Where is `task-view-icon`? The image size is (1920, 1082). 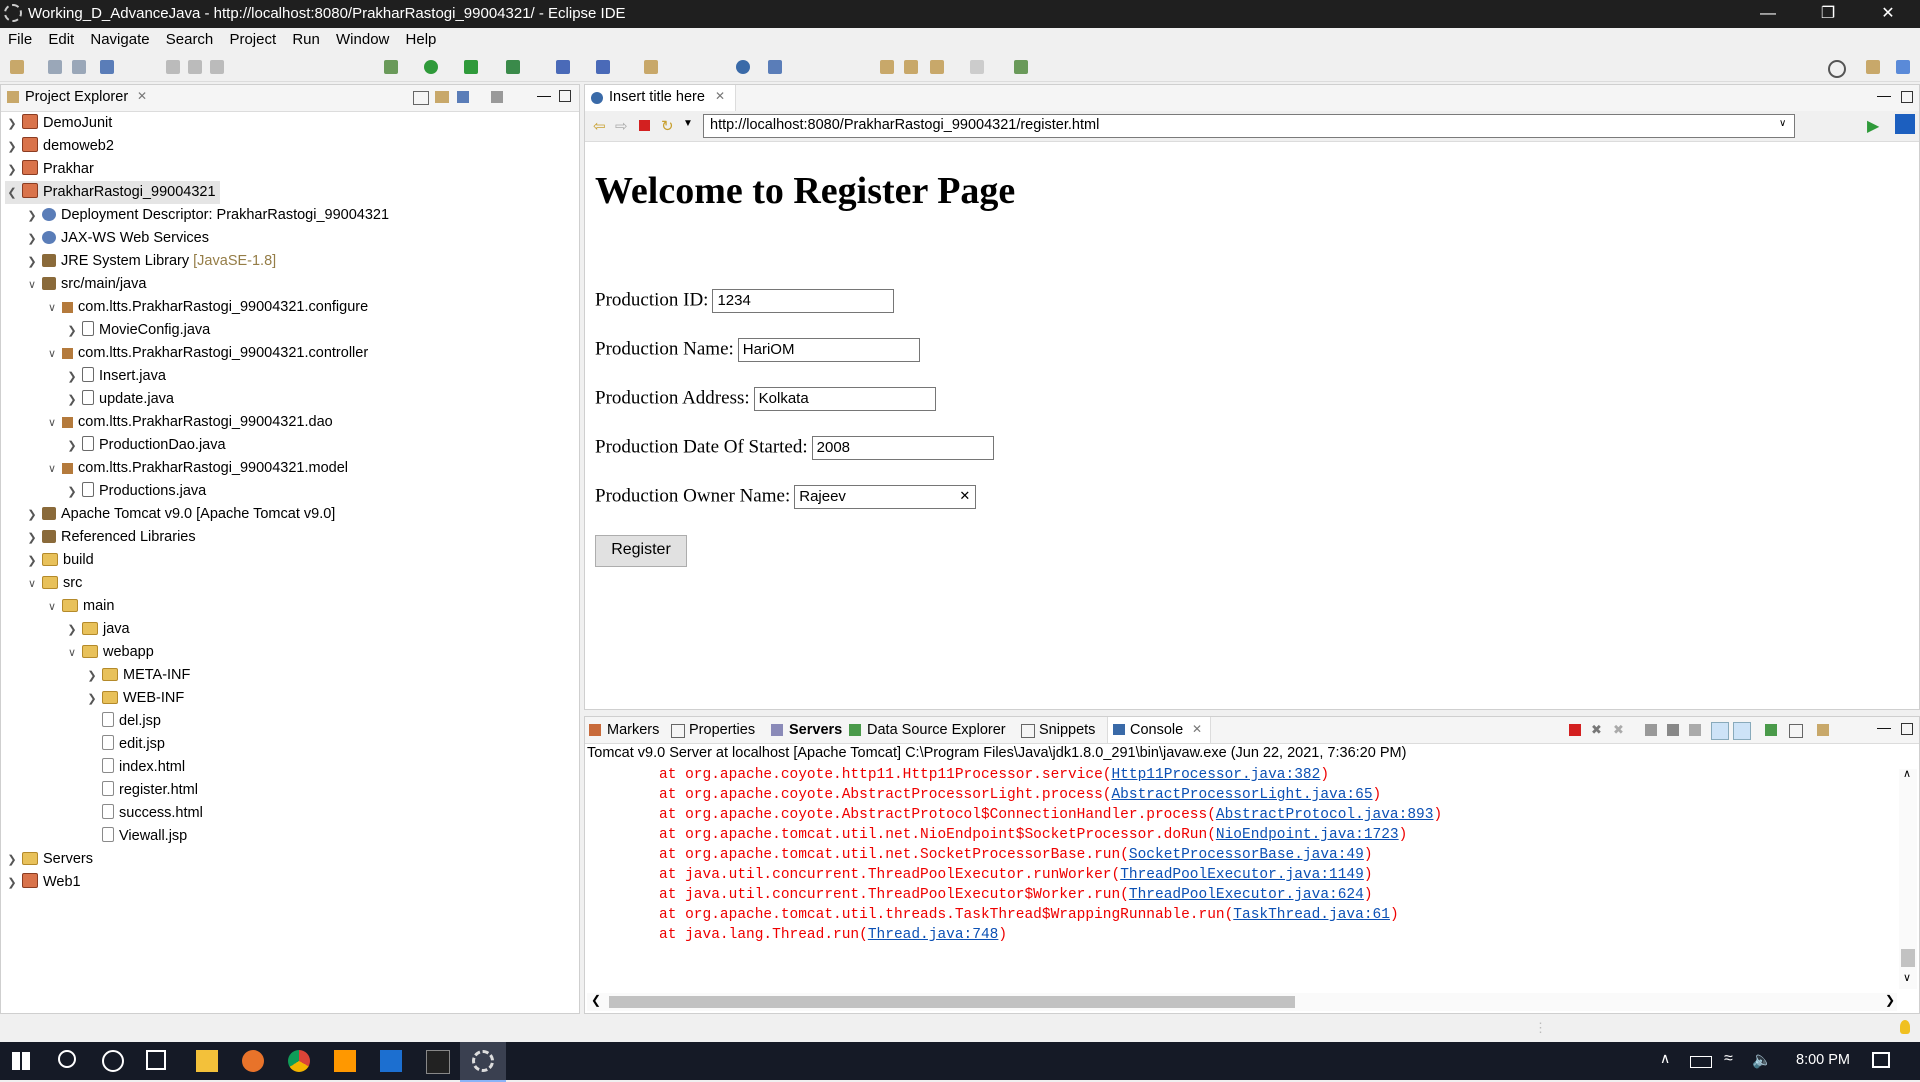 task-view-icon is located at coordinates (156, 1060).